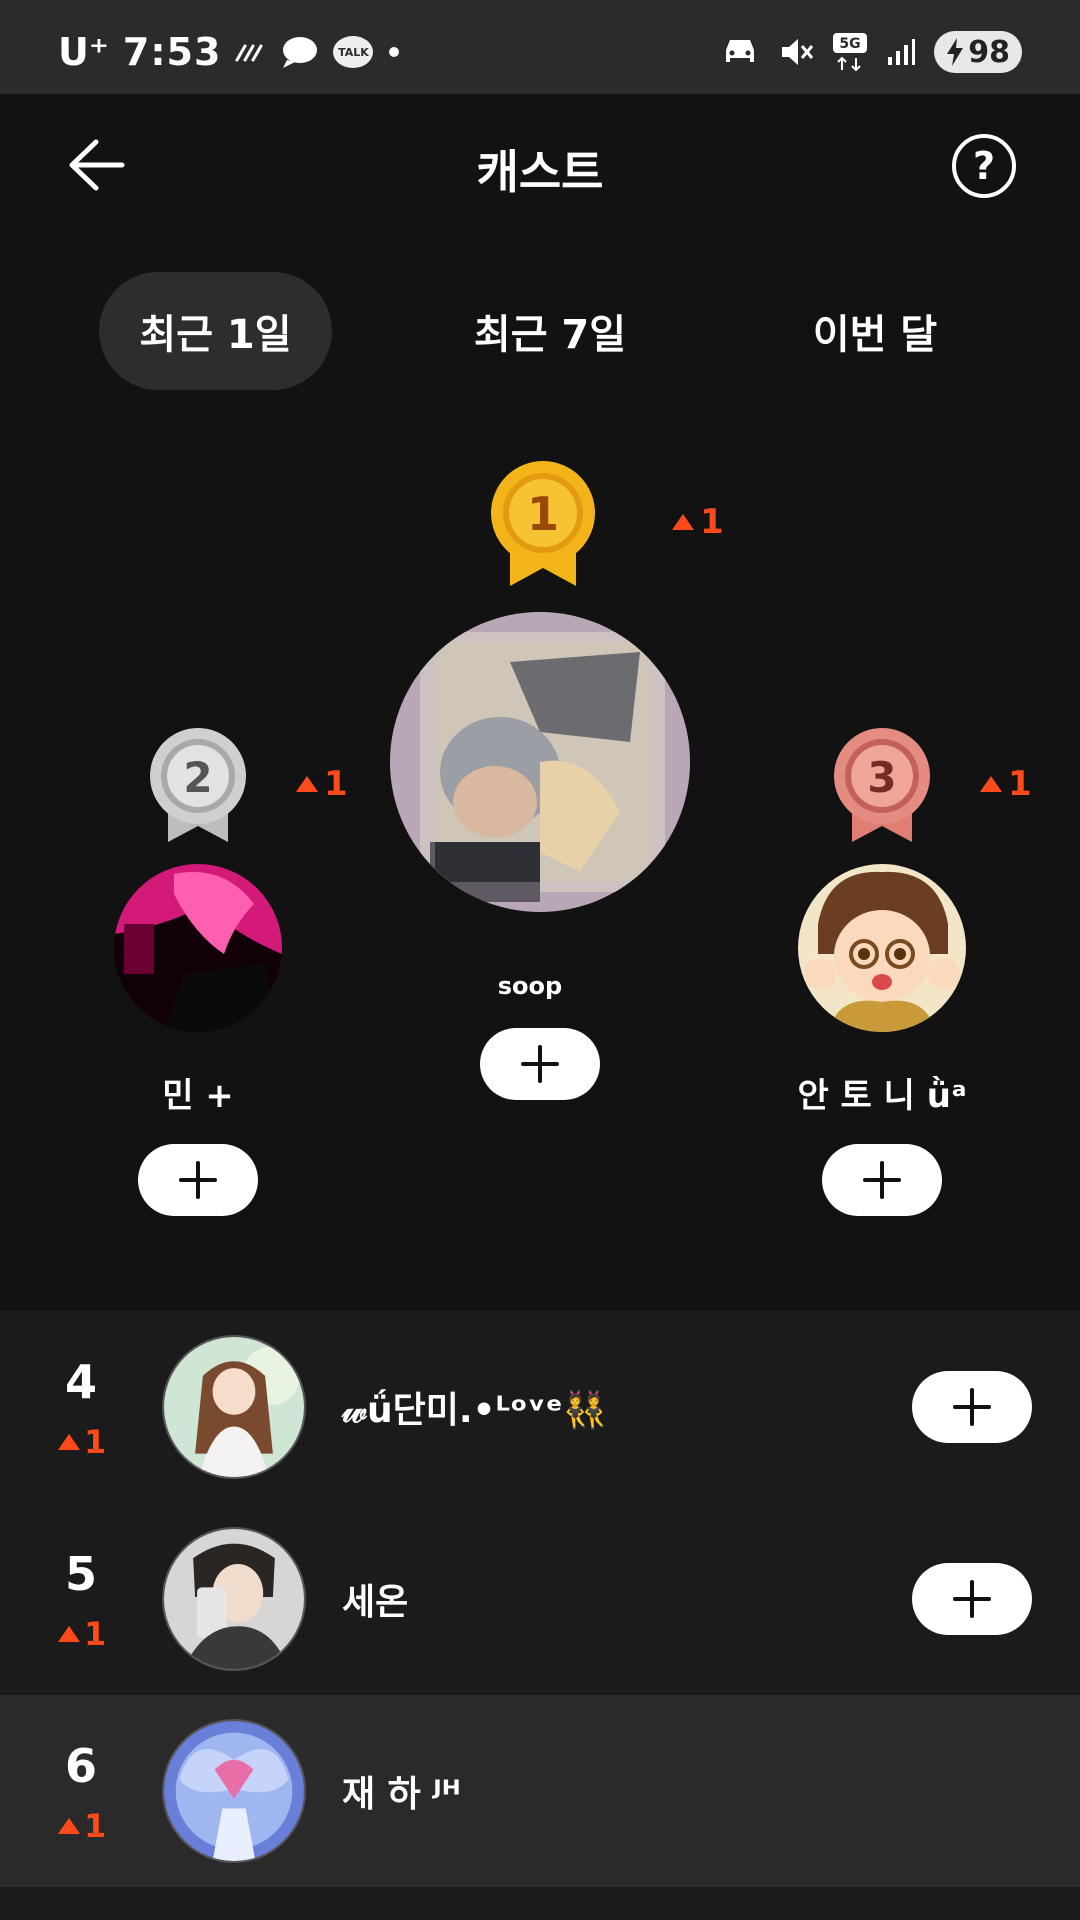 The width and height of the screenshot is (1080, 1920). What do you see at coordinates (300, 52) in the screenshot?
I see `leaf-chat-icon` at bounding box center [300, 52].